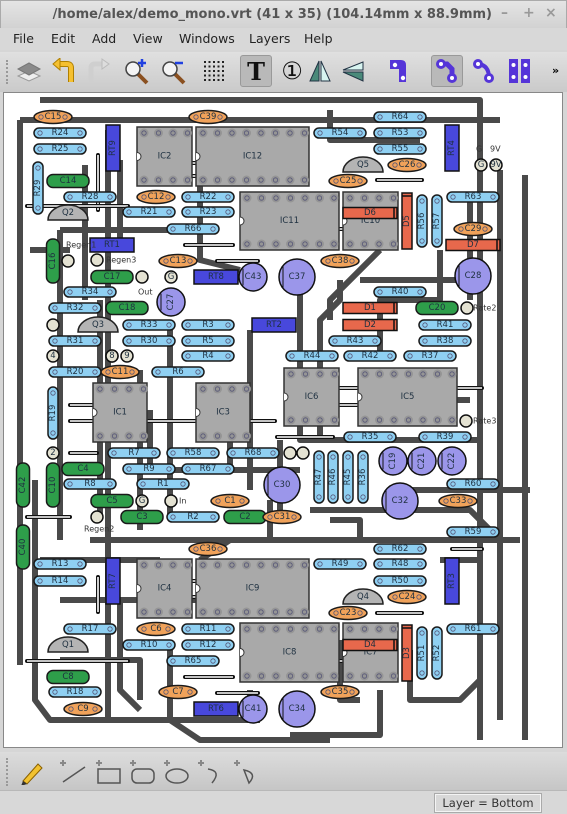 Image resolution: width=567 pixels, height=814 pixels. What do you see at coordinates (193, 453) in the screenshot?
I see `component-label: R58` at bounding box center [193, 453].